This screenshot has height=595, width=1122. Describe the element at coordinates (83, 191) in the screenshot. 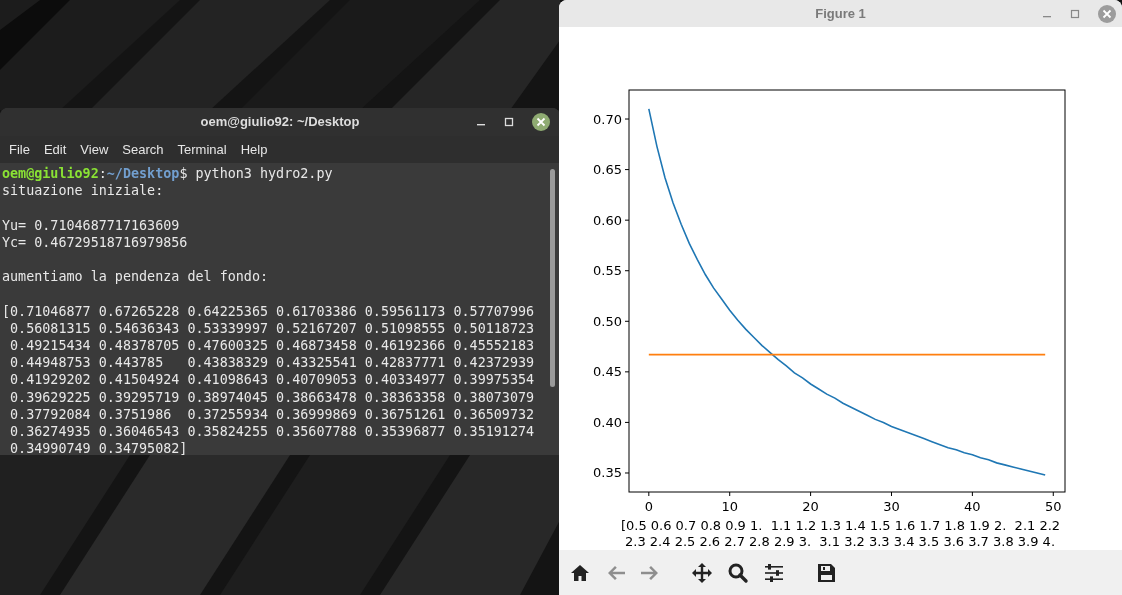

I see `output-line: situazione iniziale:` at that location.